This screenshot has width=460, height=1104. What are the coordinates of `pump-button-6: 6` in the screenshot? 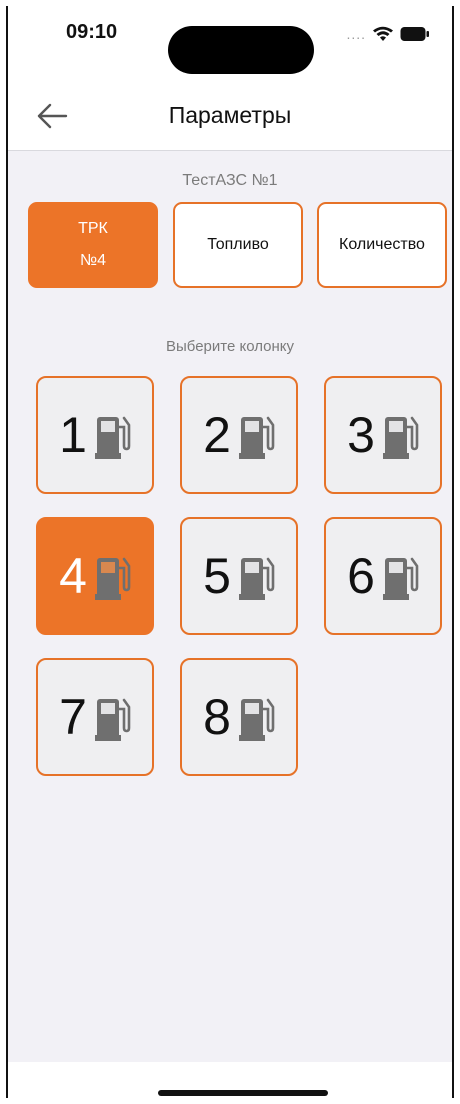 It's located at (383, 576).